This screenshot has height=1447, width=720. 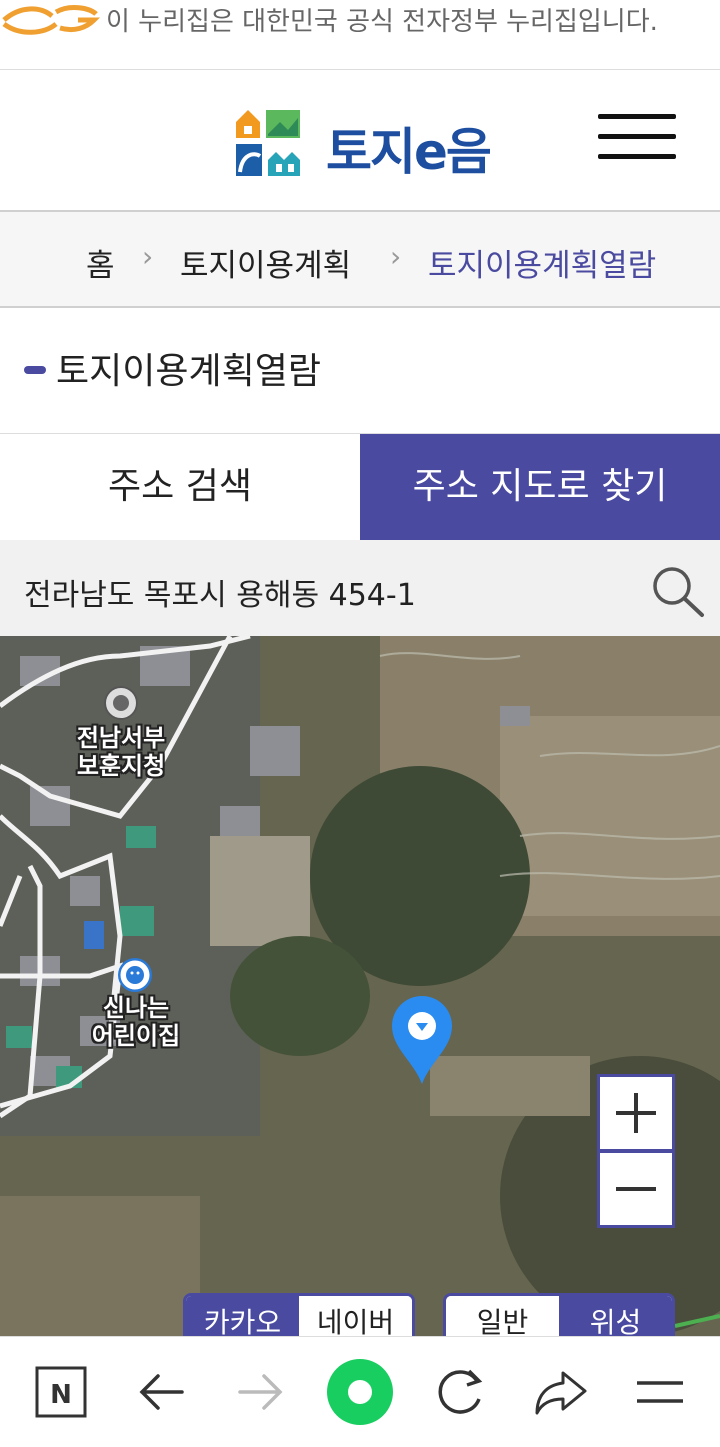 I want to click on search-tabs: 주소 검색 주소 지도로 찾기, so click(x=360, y=487).